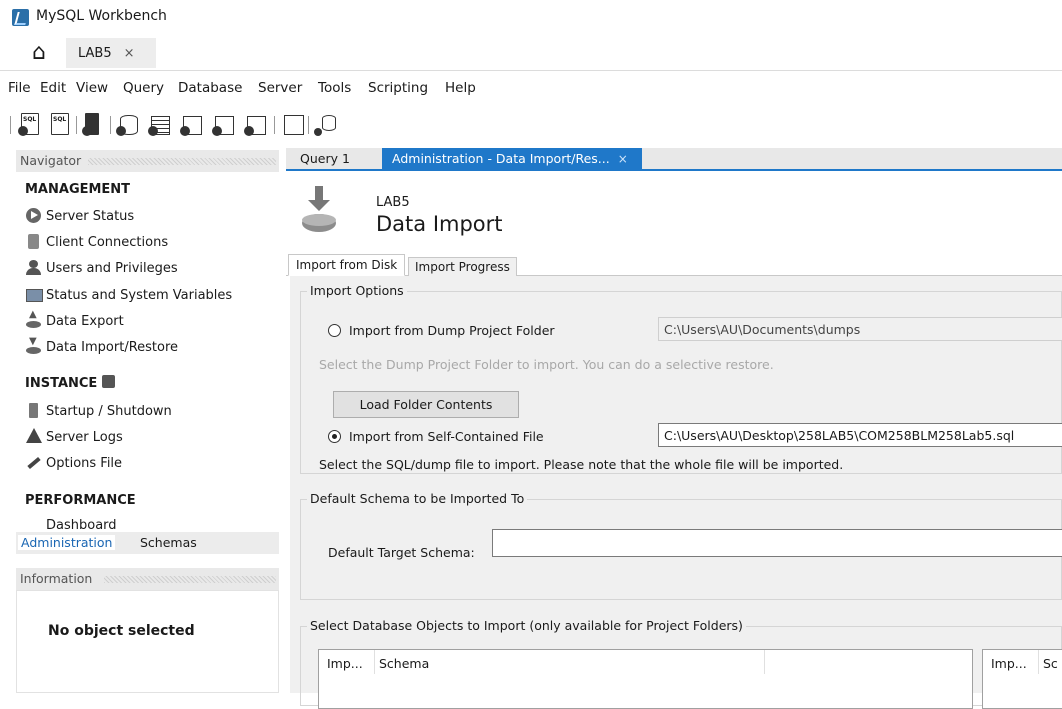 This screenshot has height=709, width=1062. I want to click on wrench-icon, so click(33, 462).